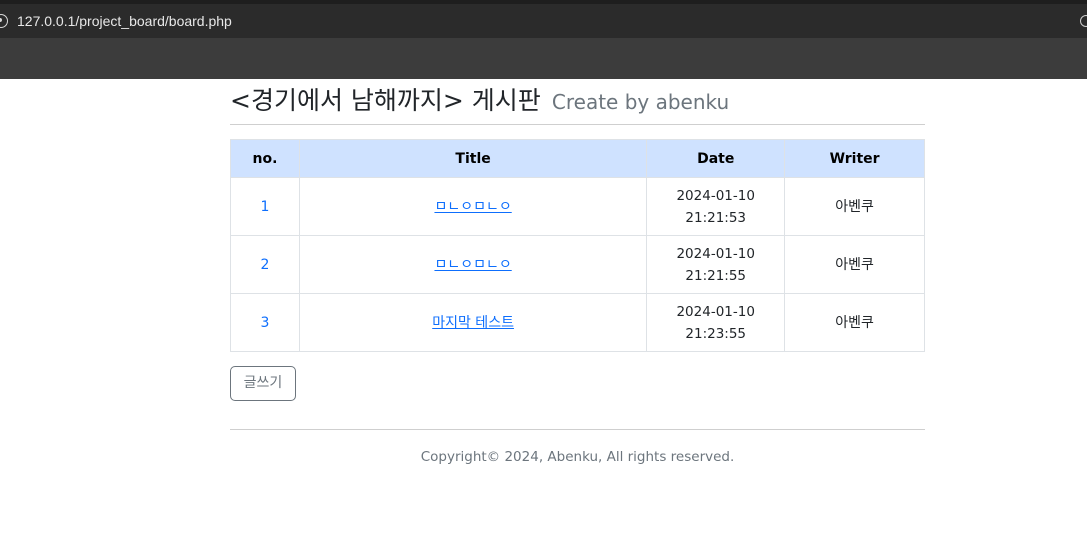  I want to click on column-header-writer: Writer, so click(854, 158).